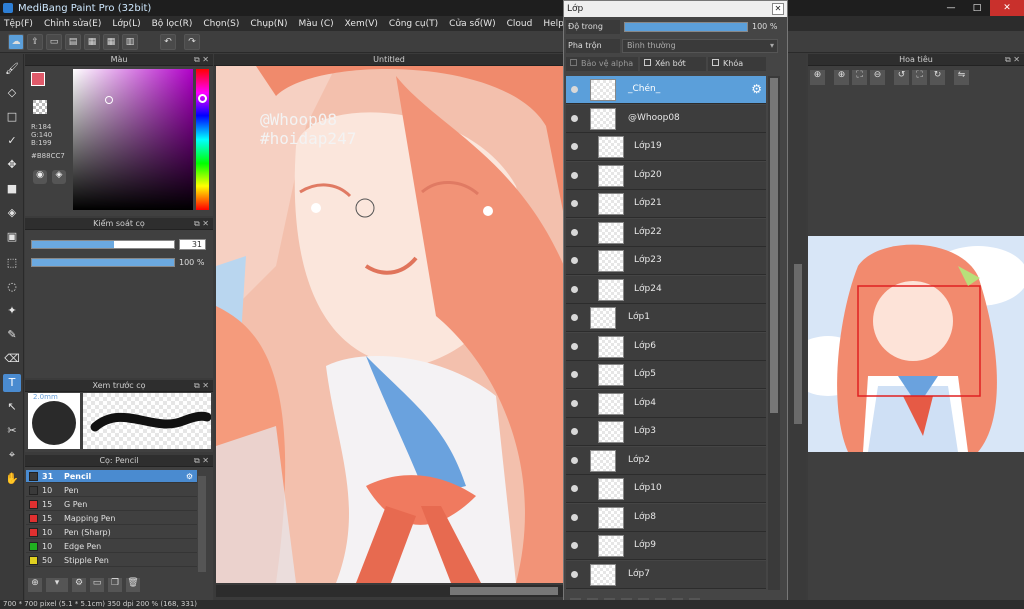  I want to click on layer-settings-icon: ⚙, so click(756, 89).